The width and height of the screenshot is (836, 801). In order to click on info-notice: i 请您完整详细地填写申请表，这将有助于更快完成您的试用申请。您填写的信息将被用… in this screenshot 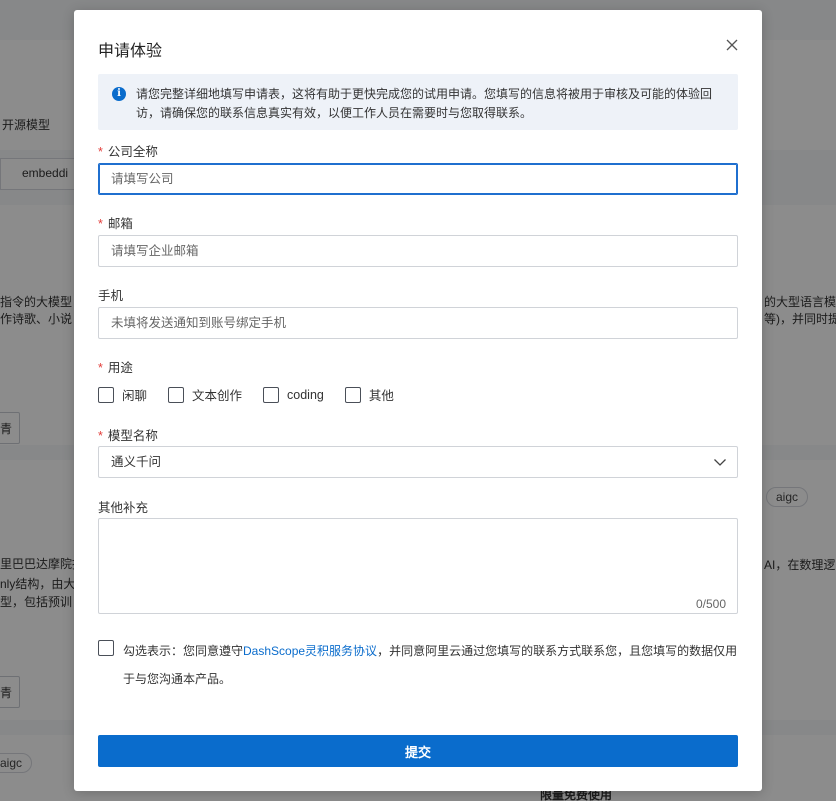, I will do `click(418, 102)`.